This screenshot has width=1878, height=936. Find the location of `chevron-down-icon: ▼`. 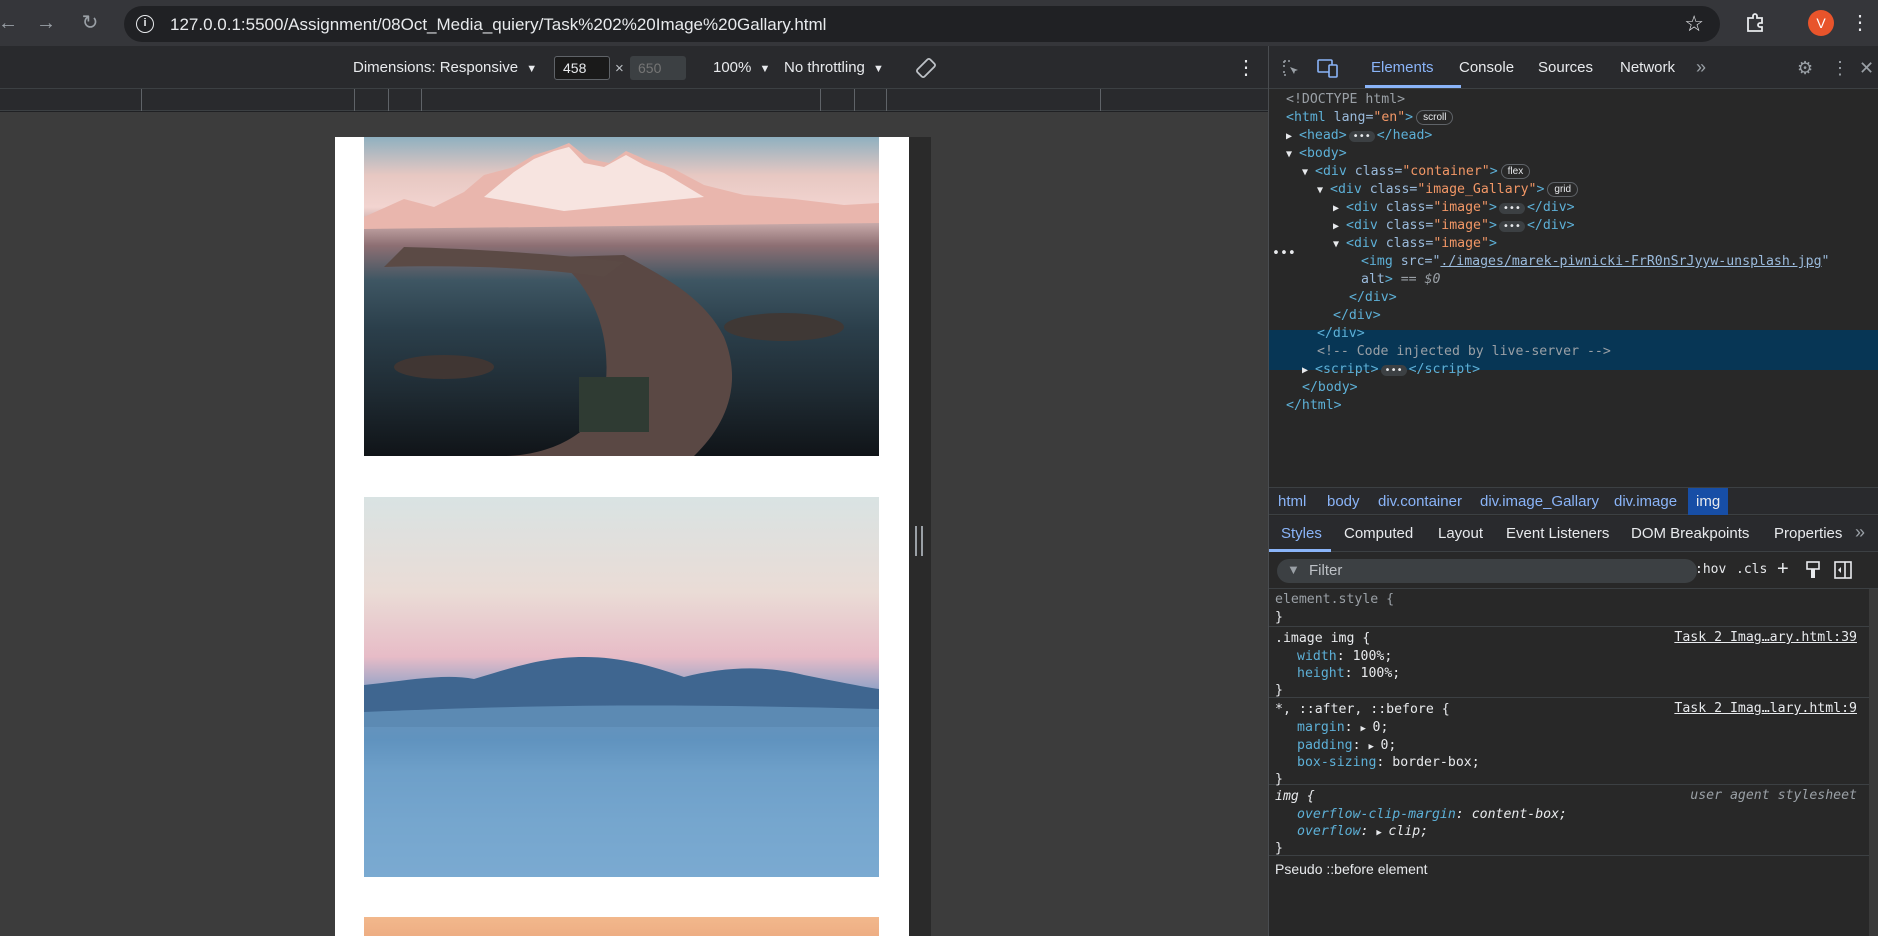

chevron-down-icon: ▼ is located at coordinates (532, 69).